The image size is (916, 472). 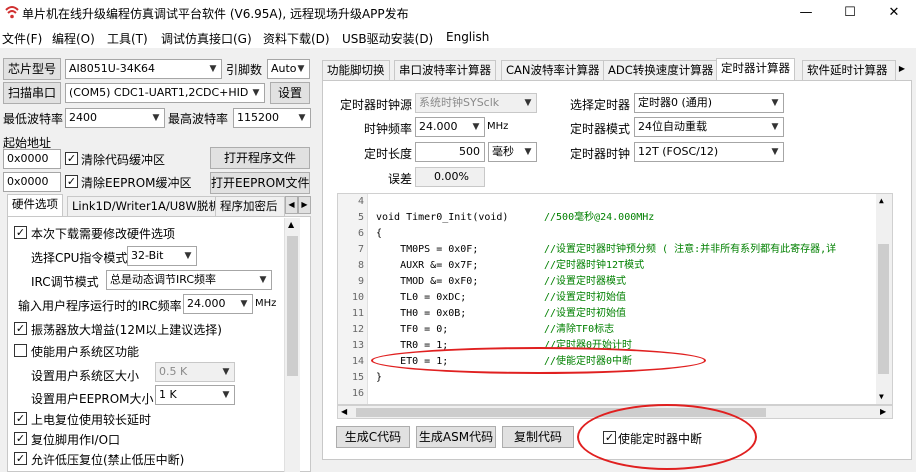 What do you see at coordinates (600, 129) in the screenshot?
I see `timer-mode-label: 定时器模式` at bounding box center [600, 129].